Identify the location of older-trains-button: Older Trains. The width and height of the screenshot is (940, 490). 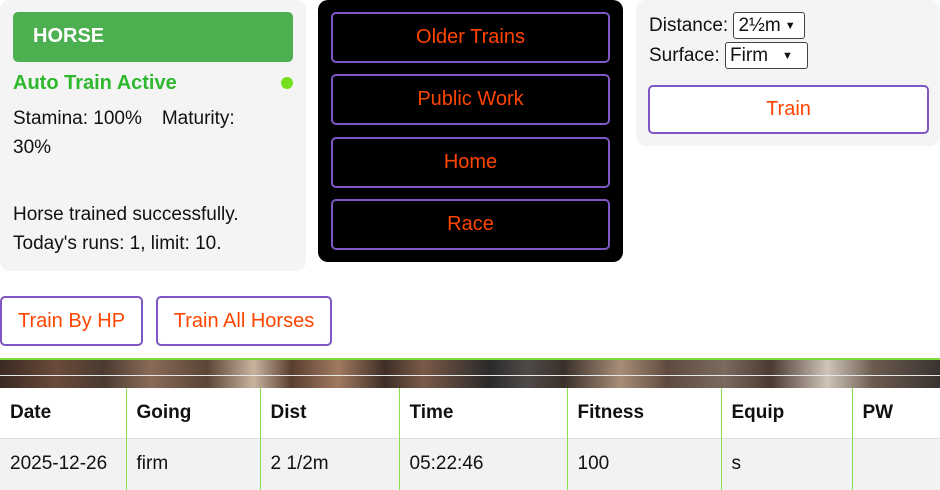
(470, 37).